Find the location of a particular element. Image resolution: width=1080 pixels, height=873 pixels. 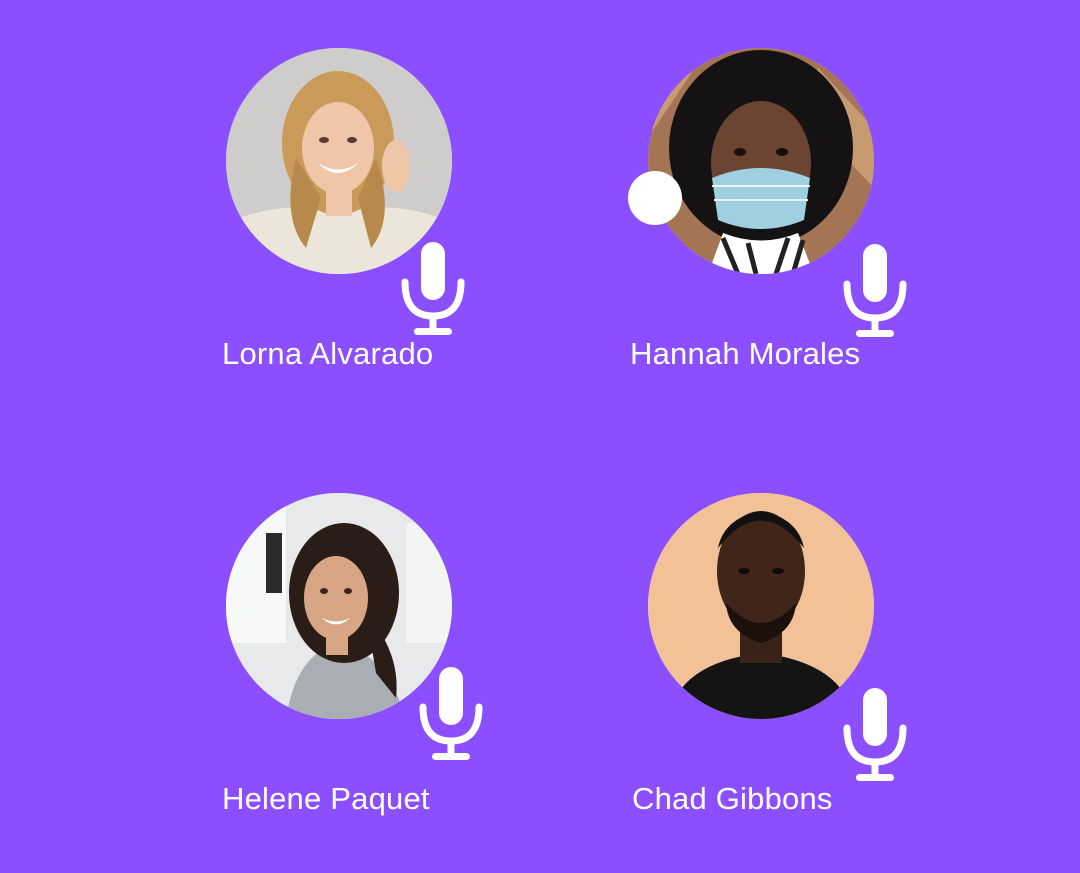

participant-tile-chad-gibbons: Chad Gibbons is located at coordinates (780, 665).